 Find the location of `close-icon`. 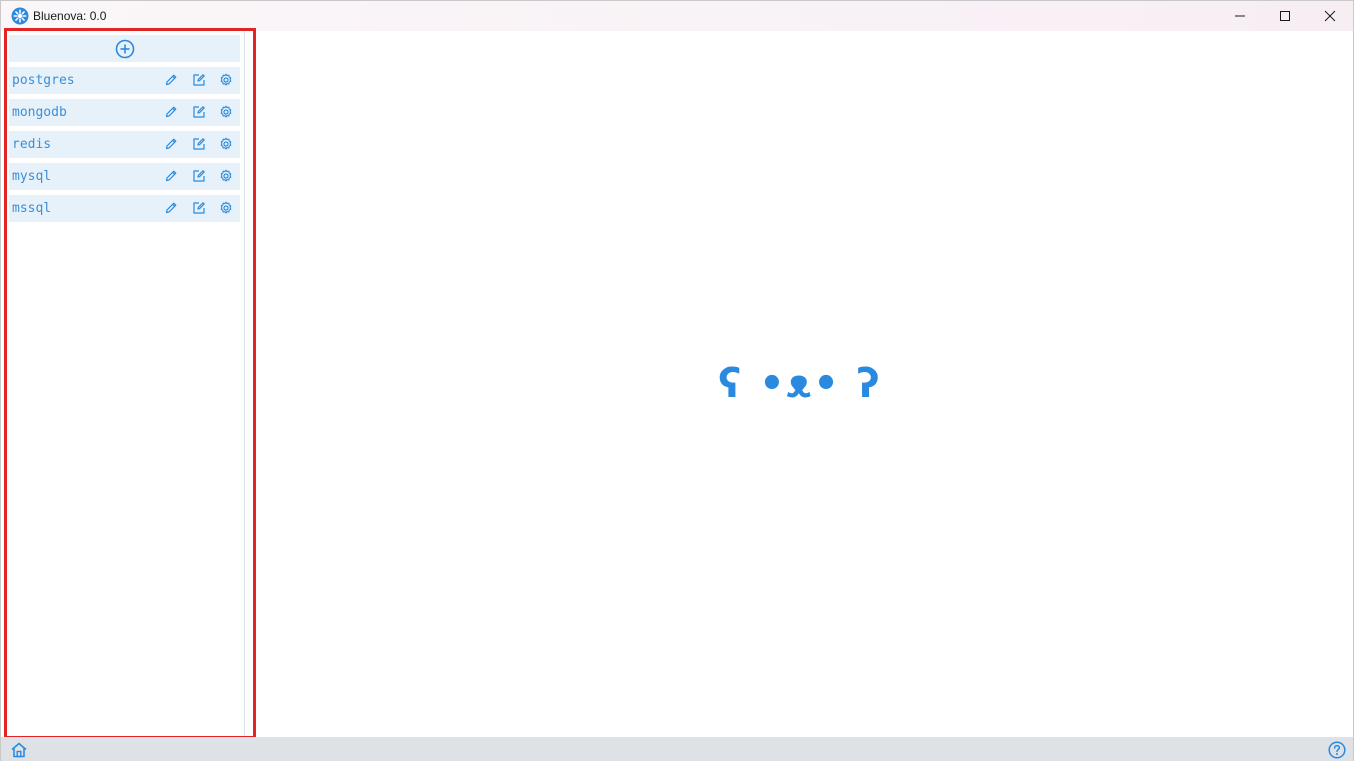

close-icon is located at coordinates (1330, 16).